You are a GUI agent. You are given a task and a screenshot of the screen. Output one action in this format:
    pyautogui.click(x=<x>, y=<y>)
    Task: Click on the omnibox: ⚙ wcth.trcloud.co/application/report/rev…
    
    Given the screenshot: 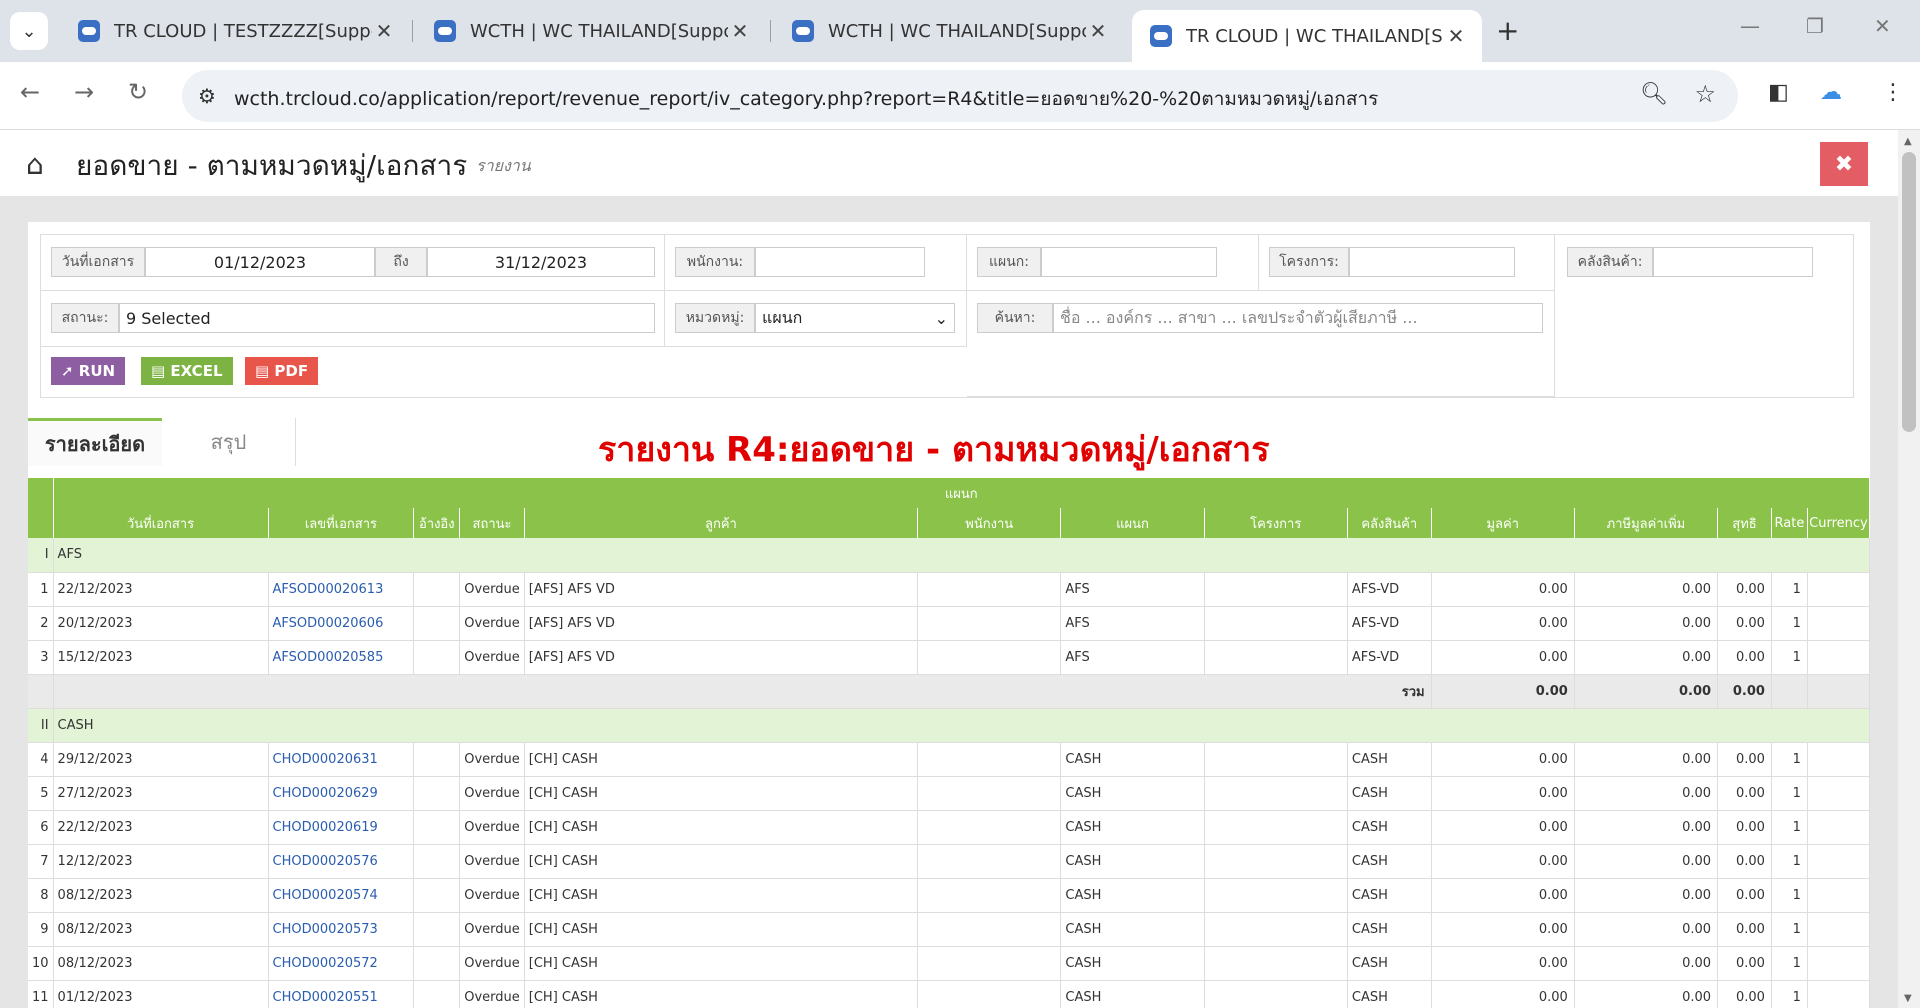 What is the action you would take?
    pyautogui.click(x=960, y=96)
    